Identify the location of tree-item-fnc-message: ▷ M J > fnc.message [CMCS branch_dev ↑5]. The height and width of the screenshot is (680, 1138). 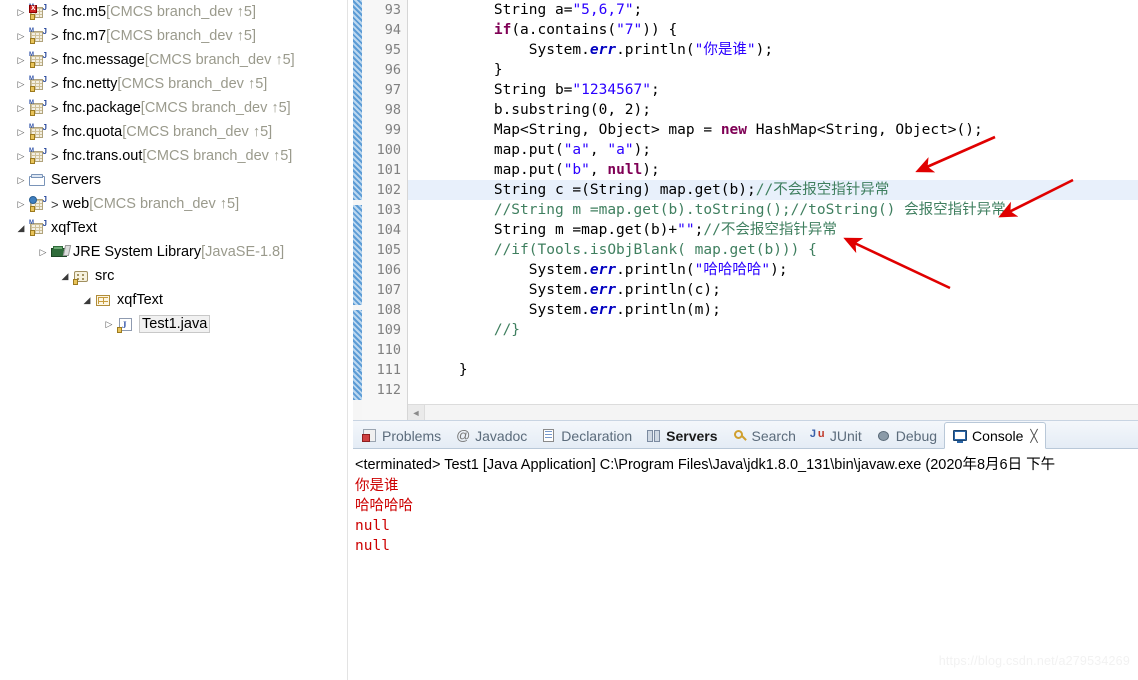
(173, 60).